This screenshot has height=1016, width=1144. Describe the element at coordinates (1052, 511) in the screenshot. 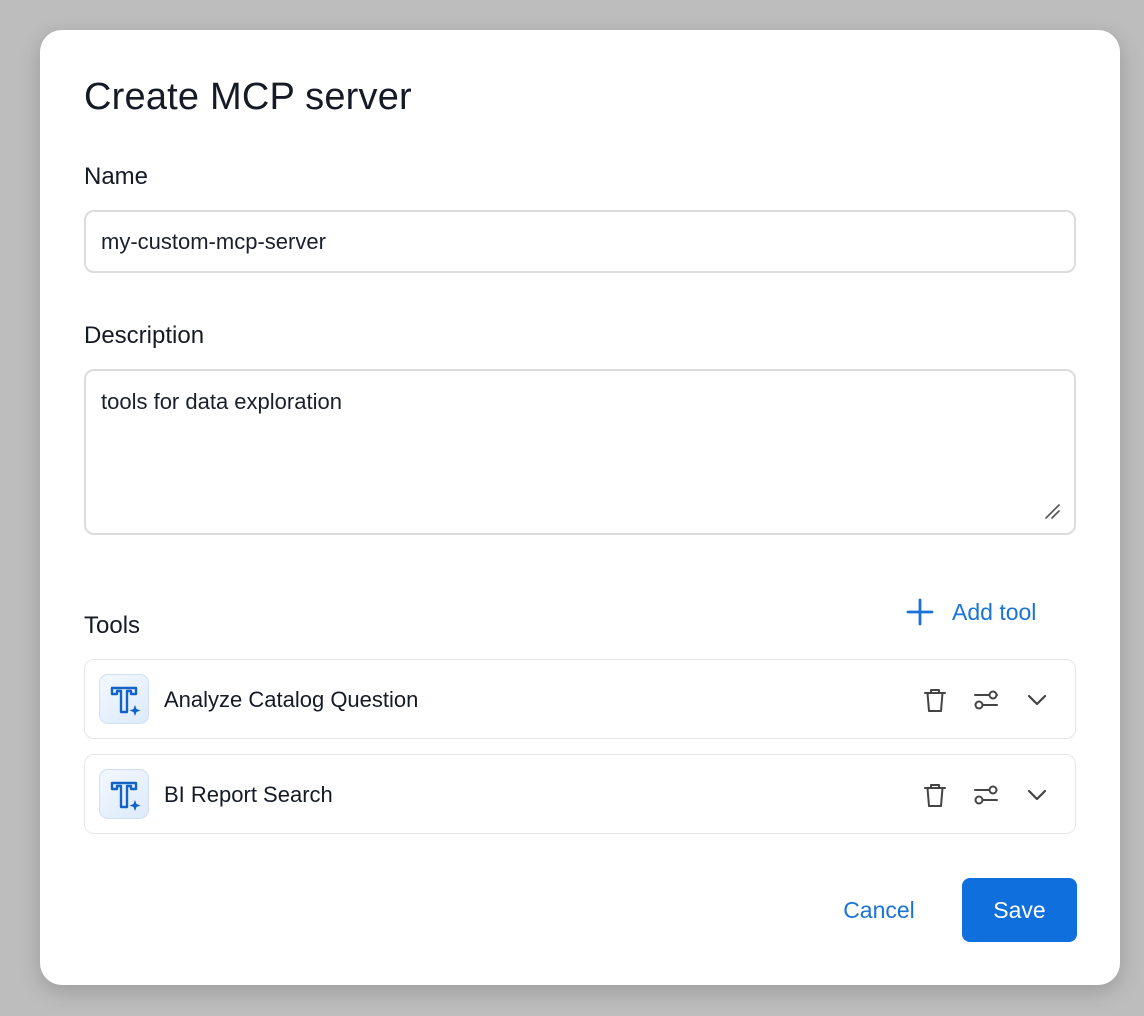

I see `resize-handle-icon` at that location.